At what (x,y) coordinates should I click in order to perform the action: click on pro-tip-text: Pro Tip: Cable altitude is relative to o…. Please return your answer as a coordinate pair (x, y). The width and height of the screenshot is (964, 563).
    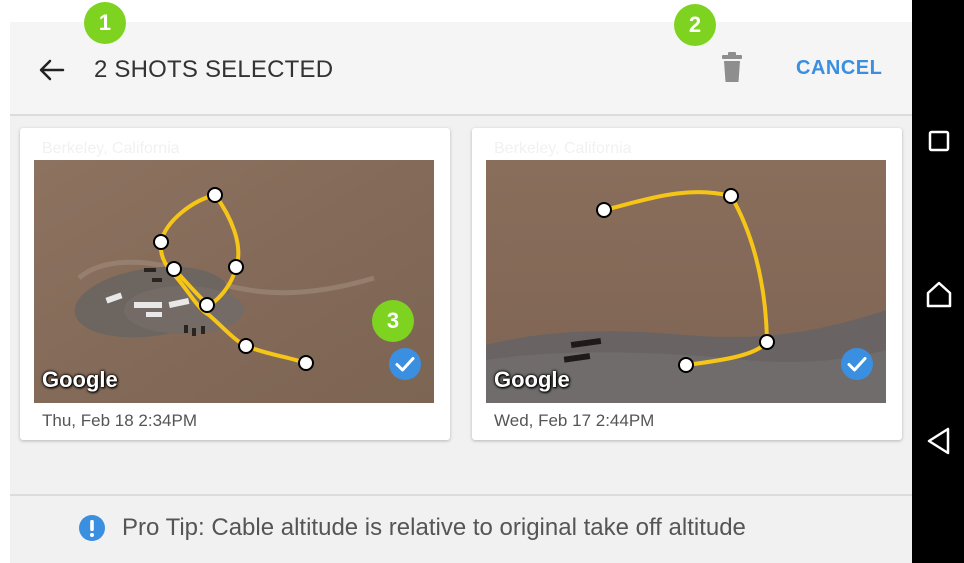
    Looking at the image, I should click on (434, 527).